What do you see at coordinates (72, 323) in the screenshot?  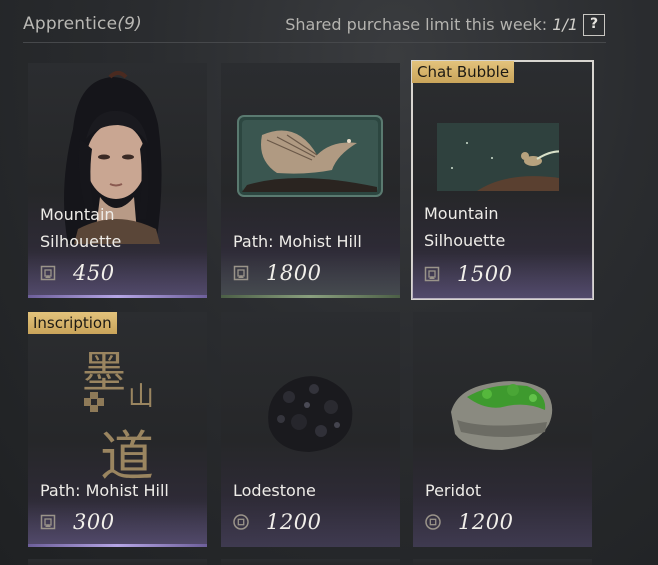 I see `item-type-tag: Inscription` at bounding box center [72, 323].